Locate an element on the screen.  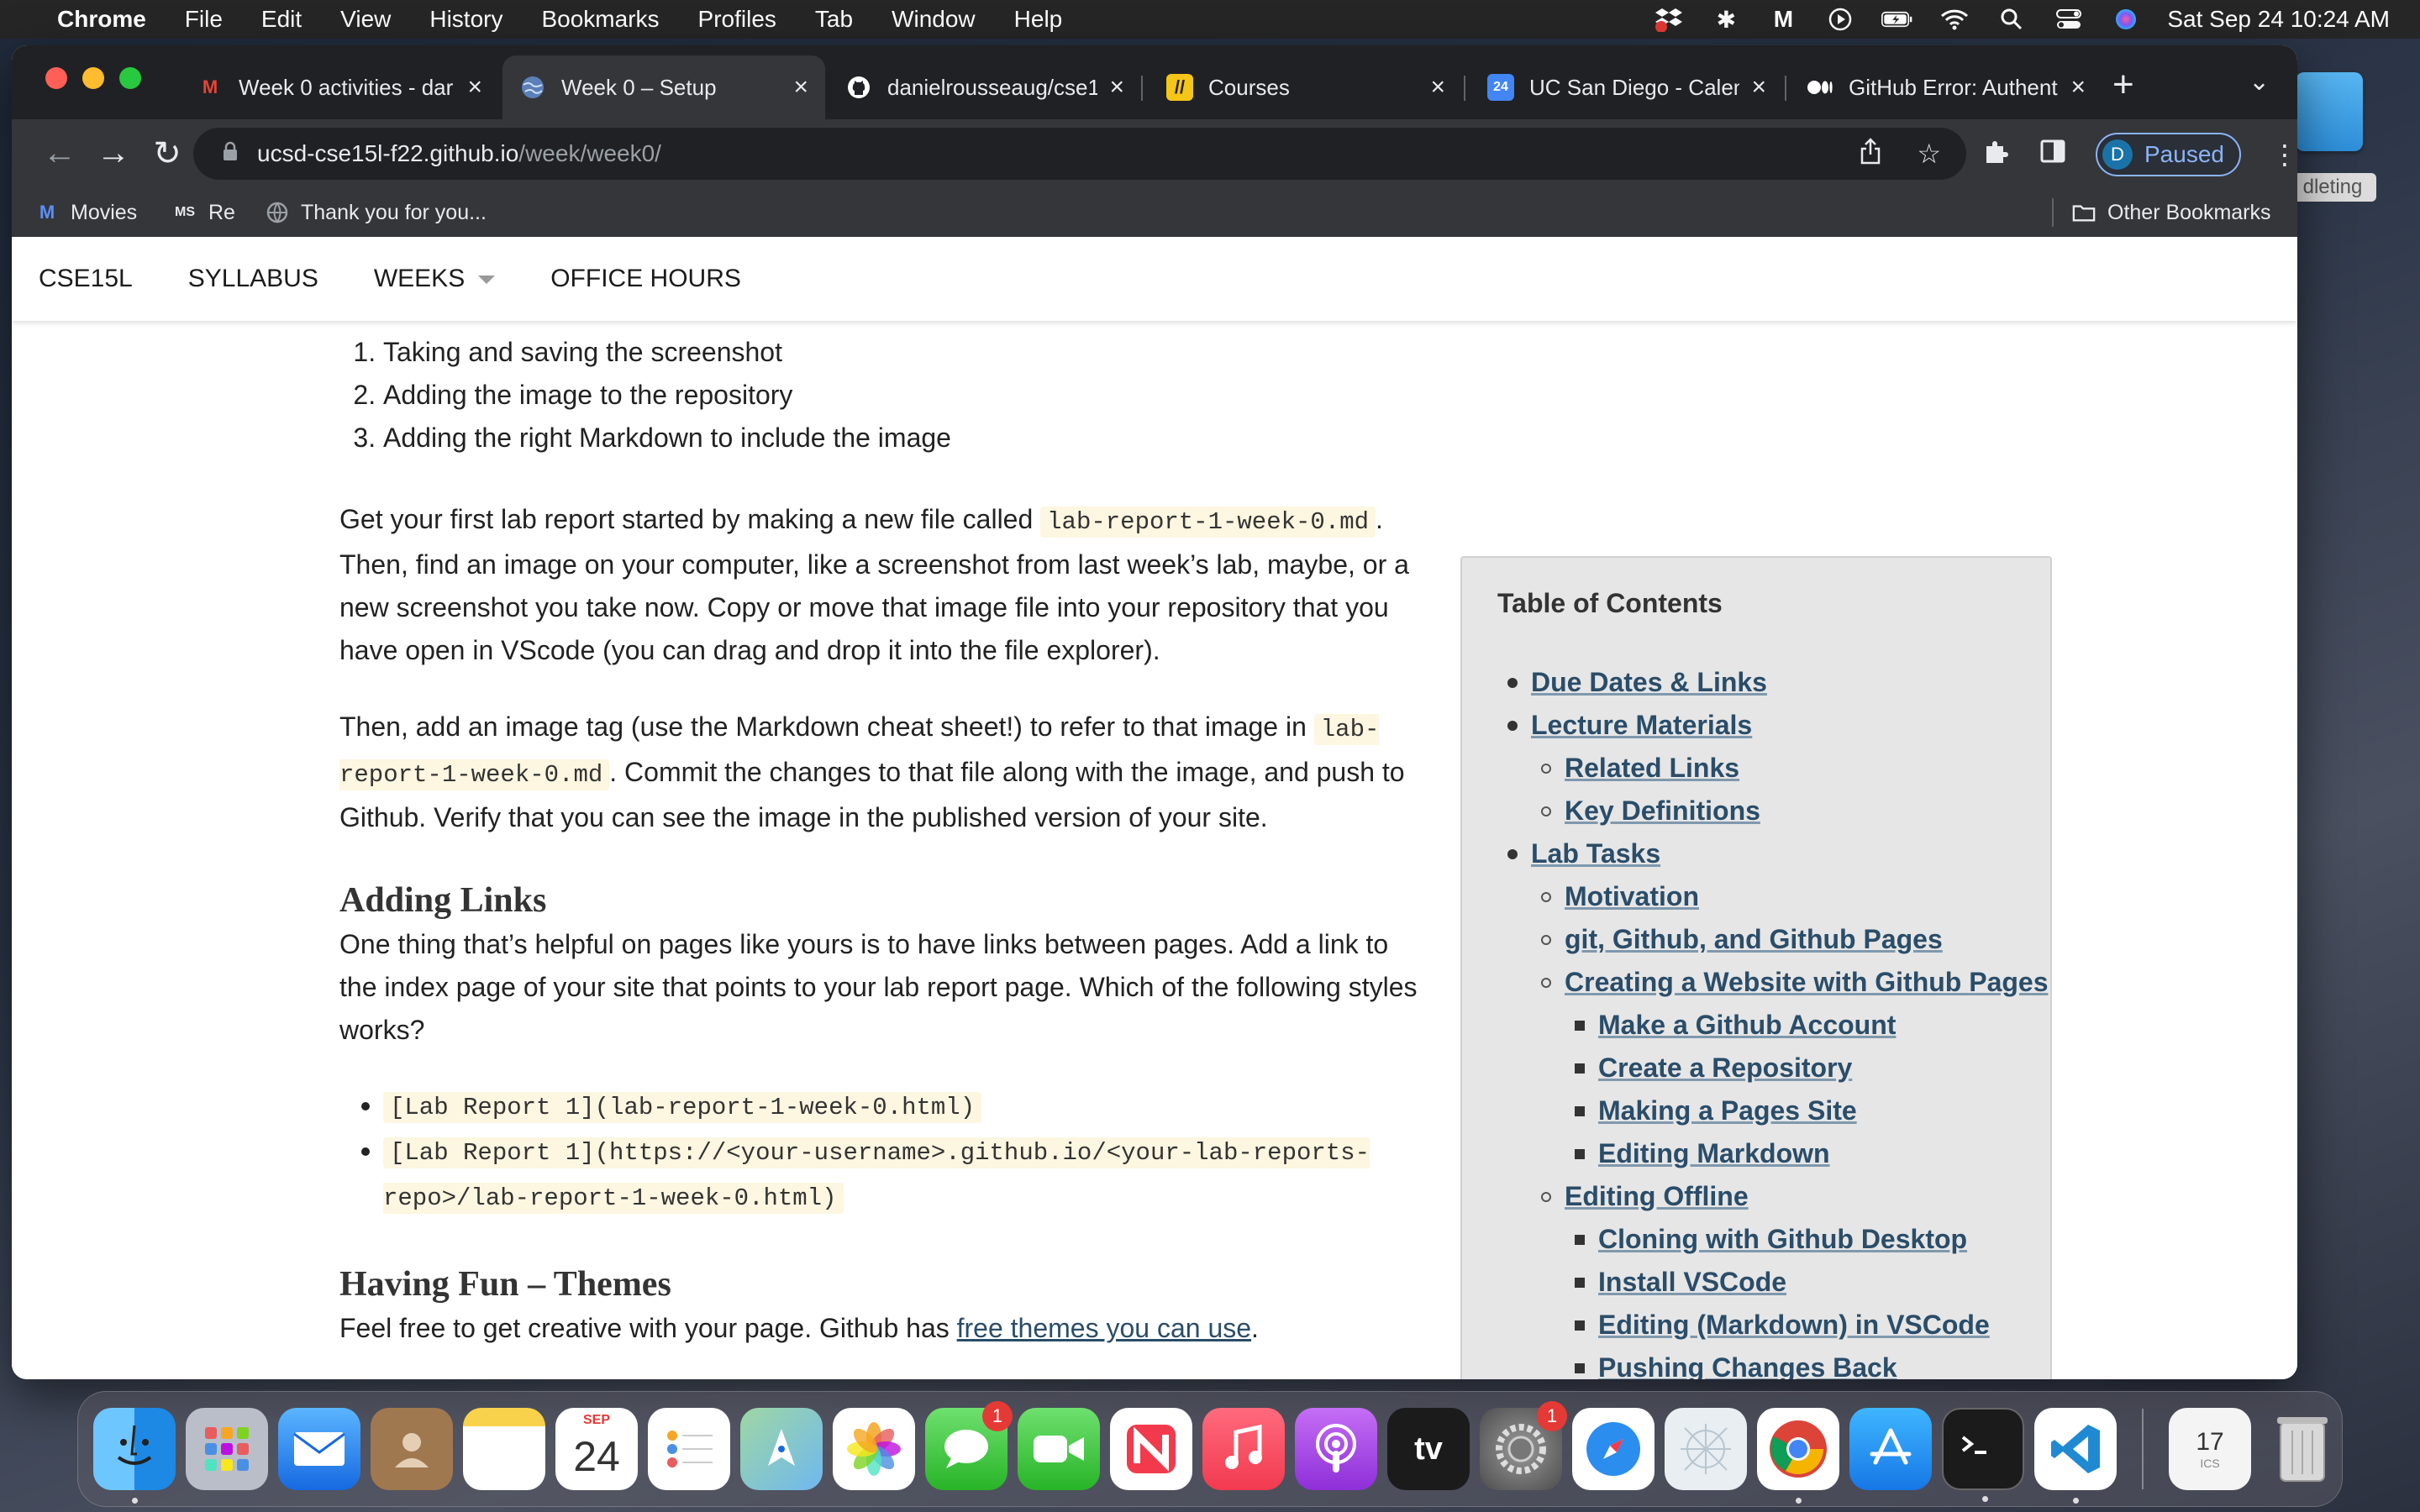
terminal-icon is located at coordinates (1983, 1455).